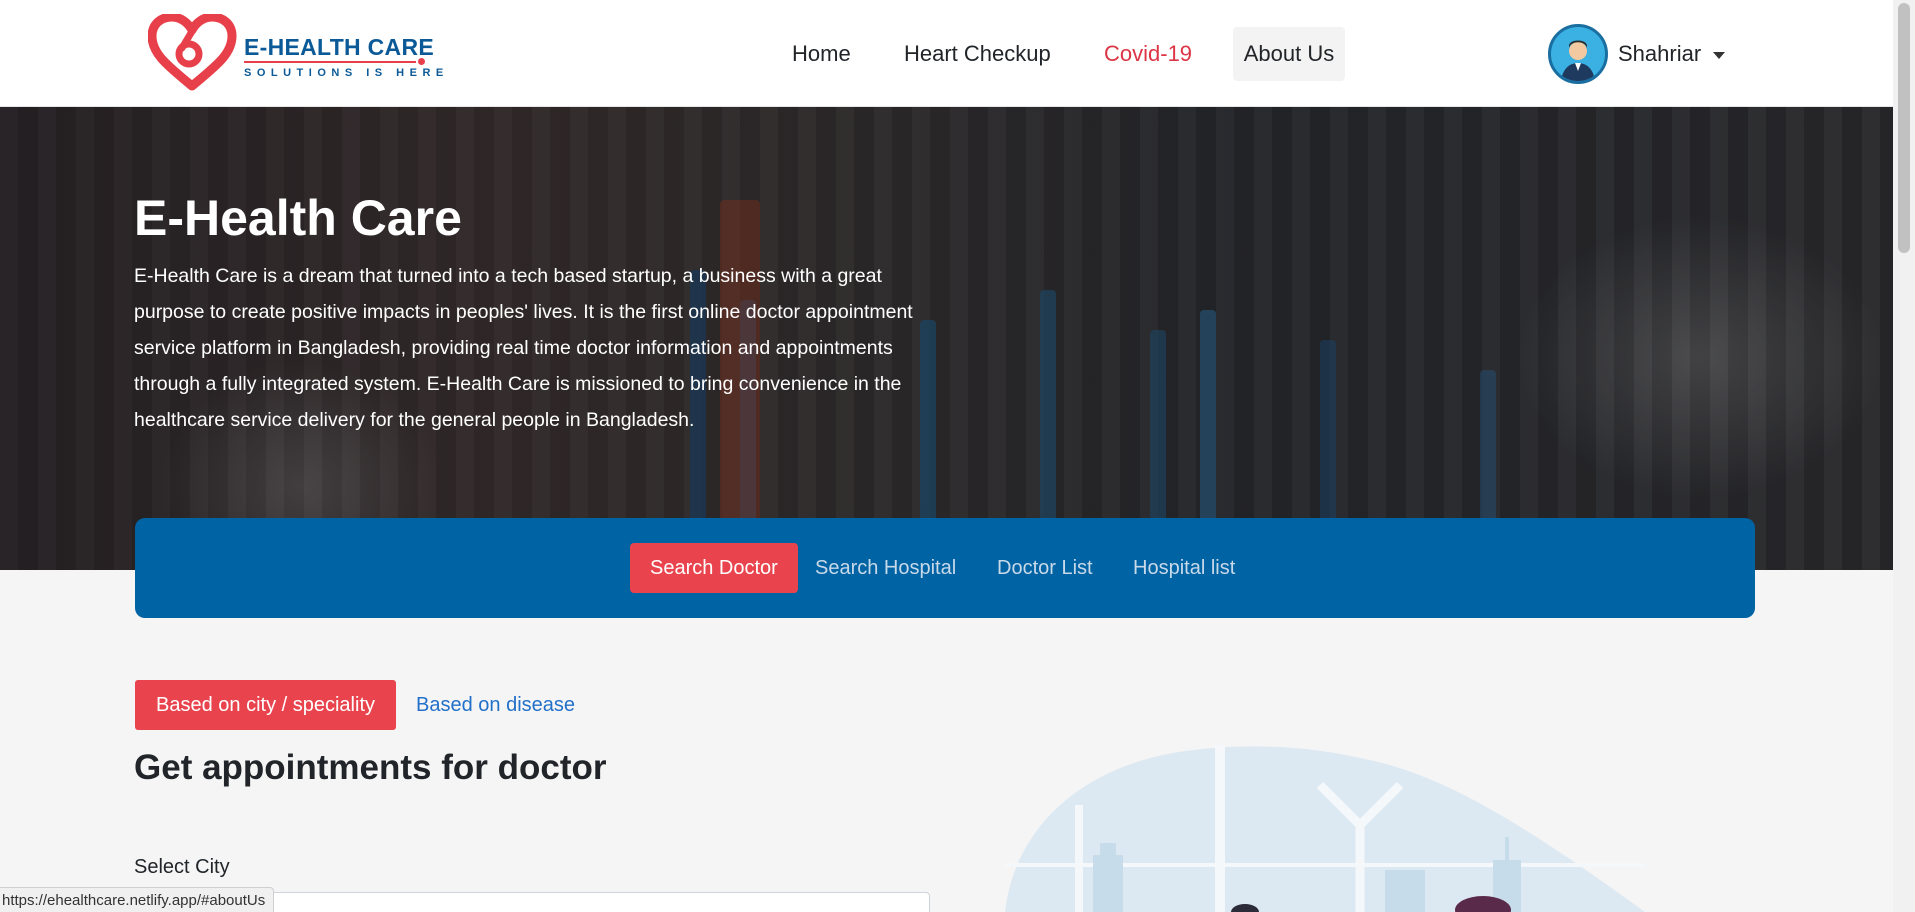  Describe the element at coordinates (265, 705) in the screenshot. I see `filter-city-speciality-button: Based on city / speciality` at that location.